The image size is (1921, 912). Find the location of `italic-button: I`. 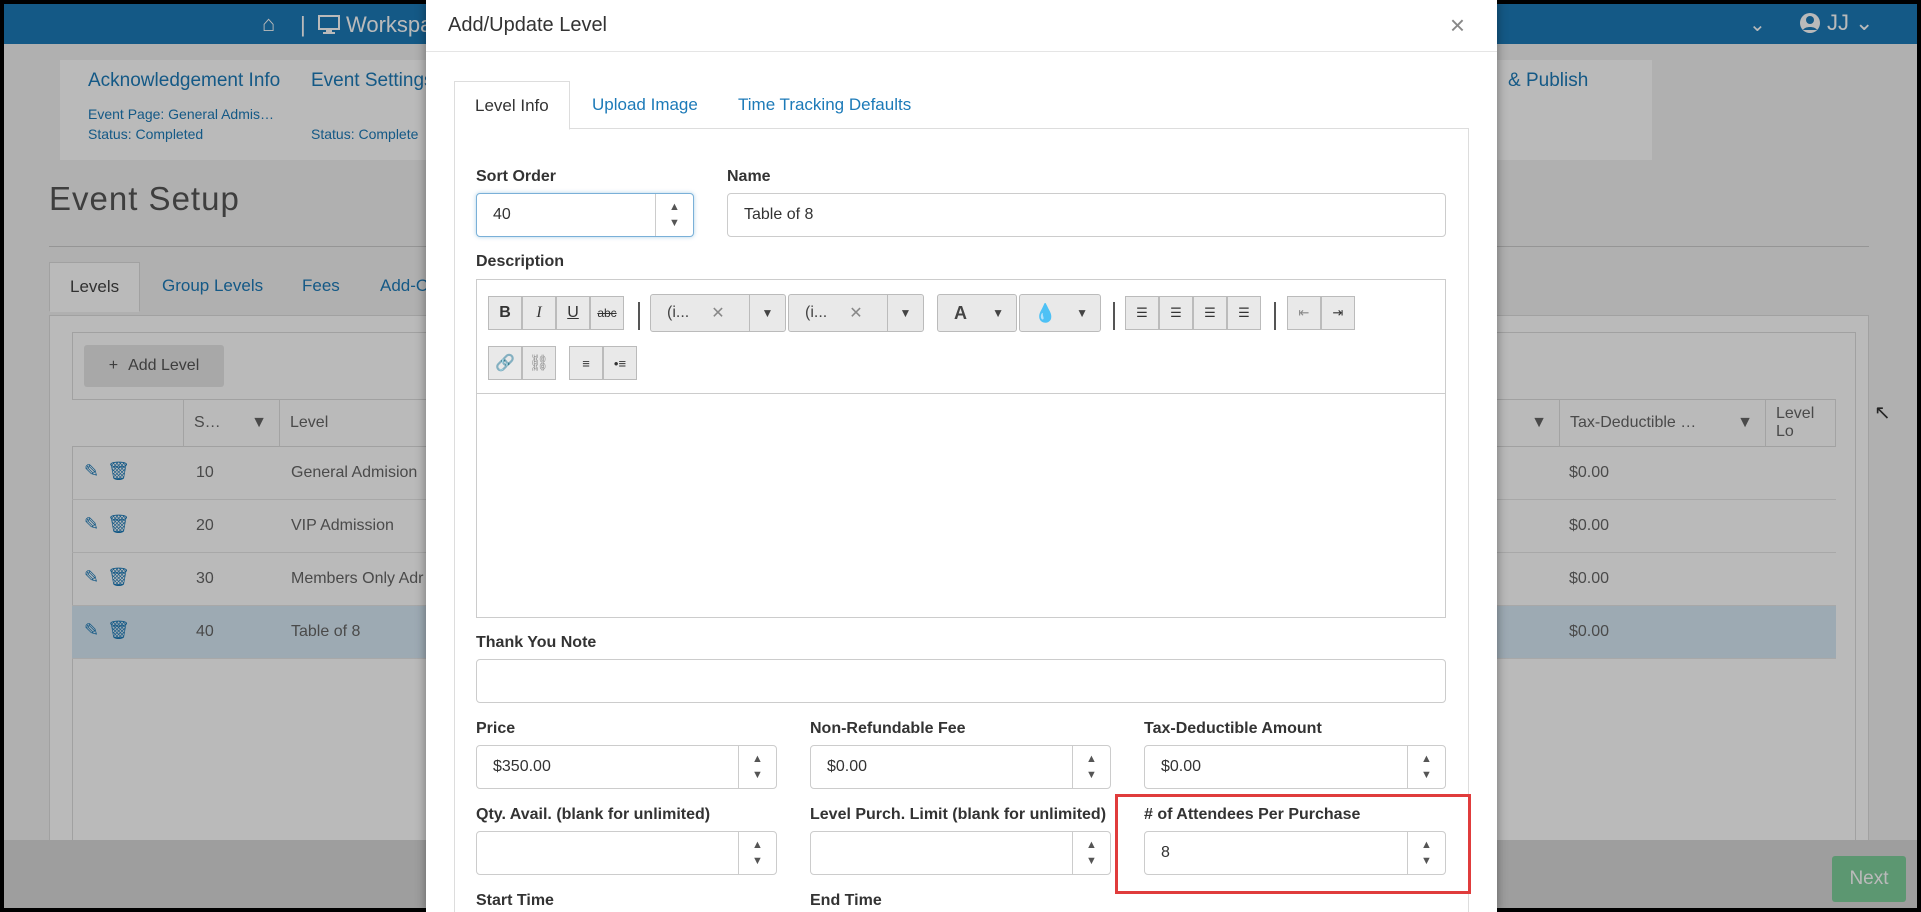

italic-button: I is located at coordinates (539, 313).